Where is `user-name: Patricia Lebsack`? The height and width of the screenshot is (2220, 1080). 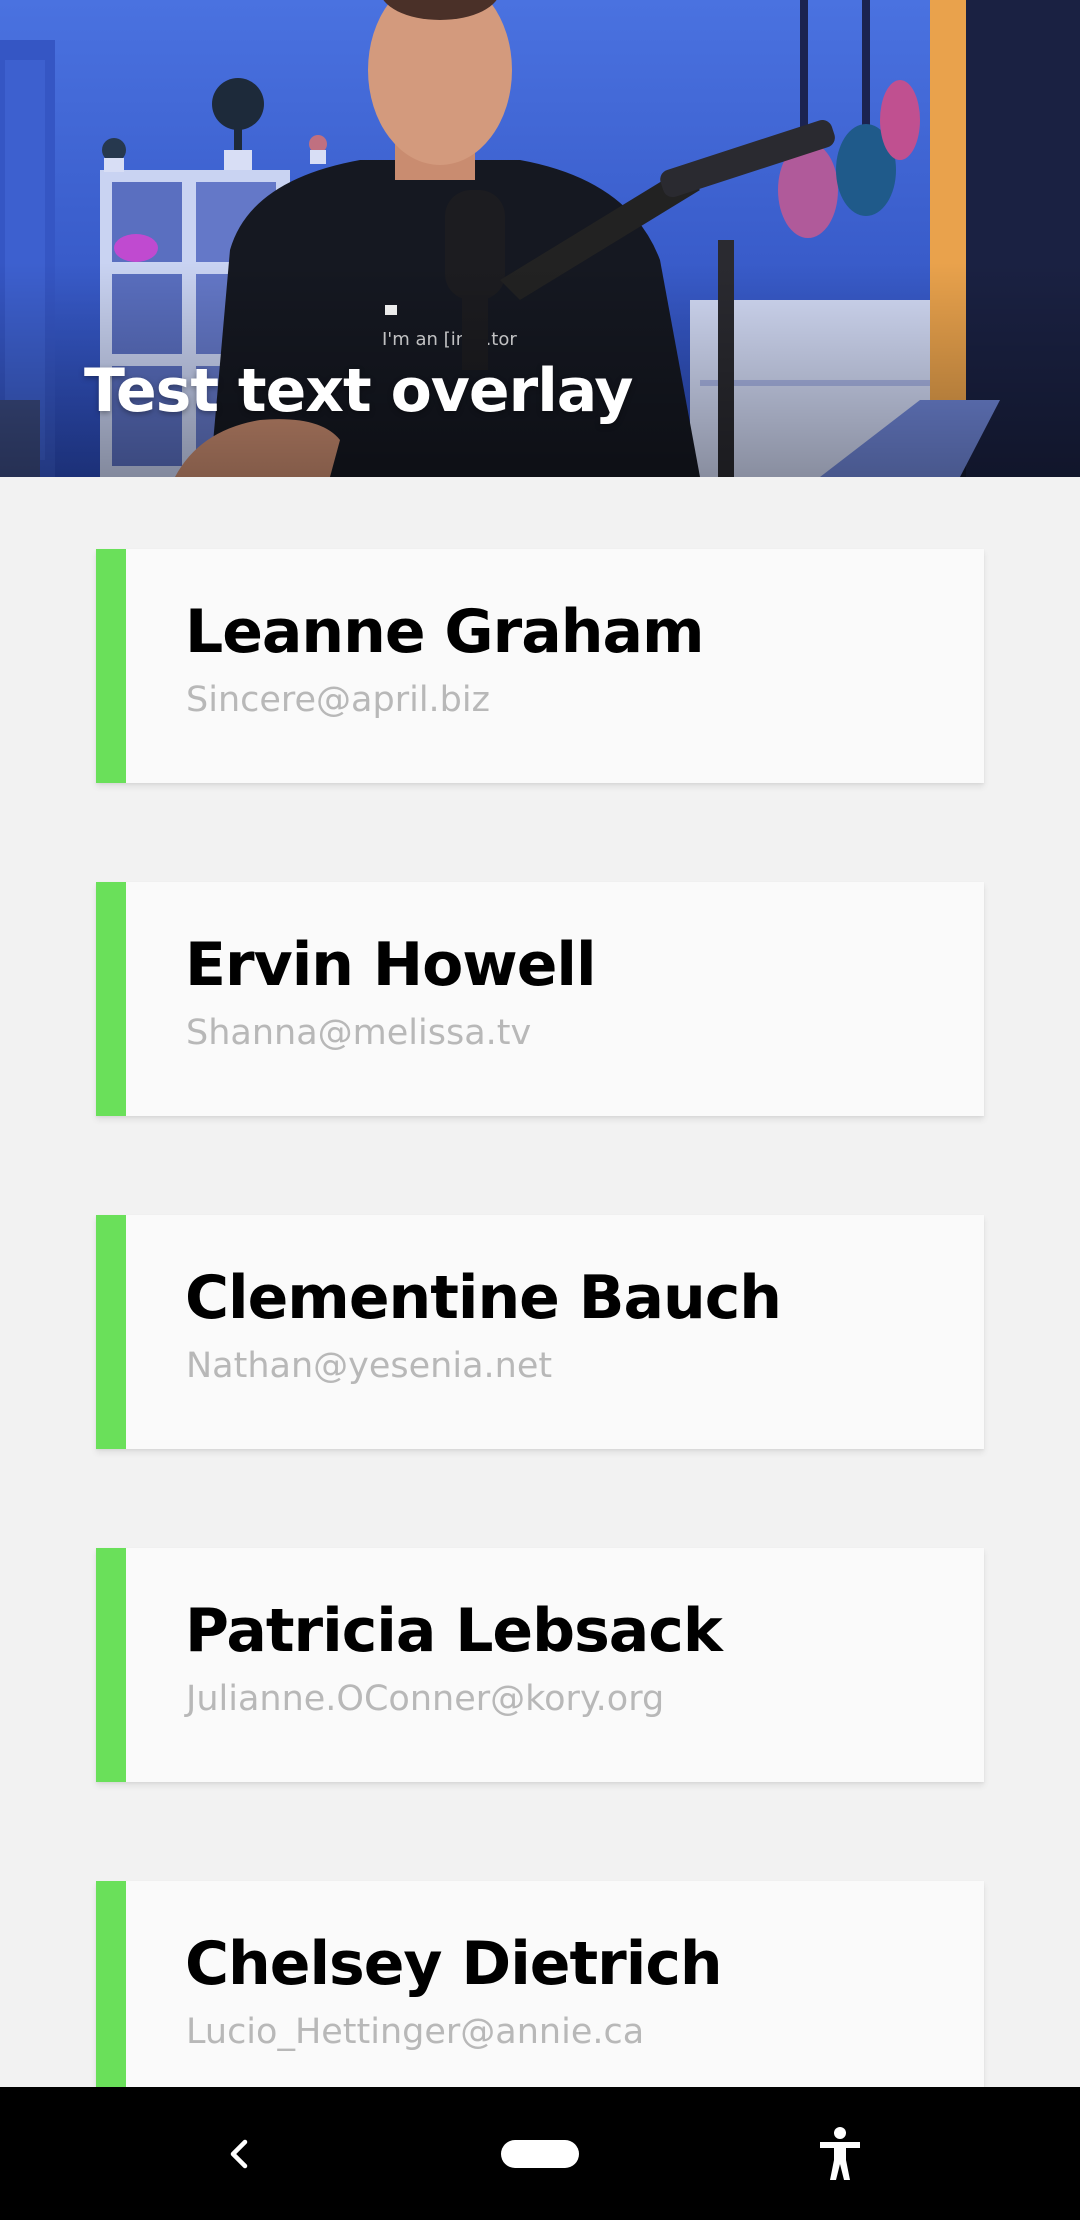 user-name: Patricia Lebsack is located at coordinates (454, 1631).